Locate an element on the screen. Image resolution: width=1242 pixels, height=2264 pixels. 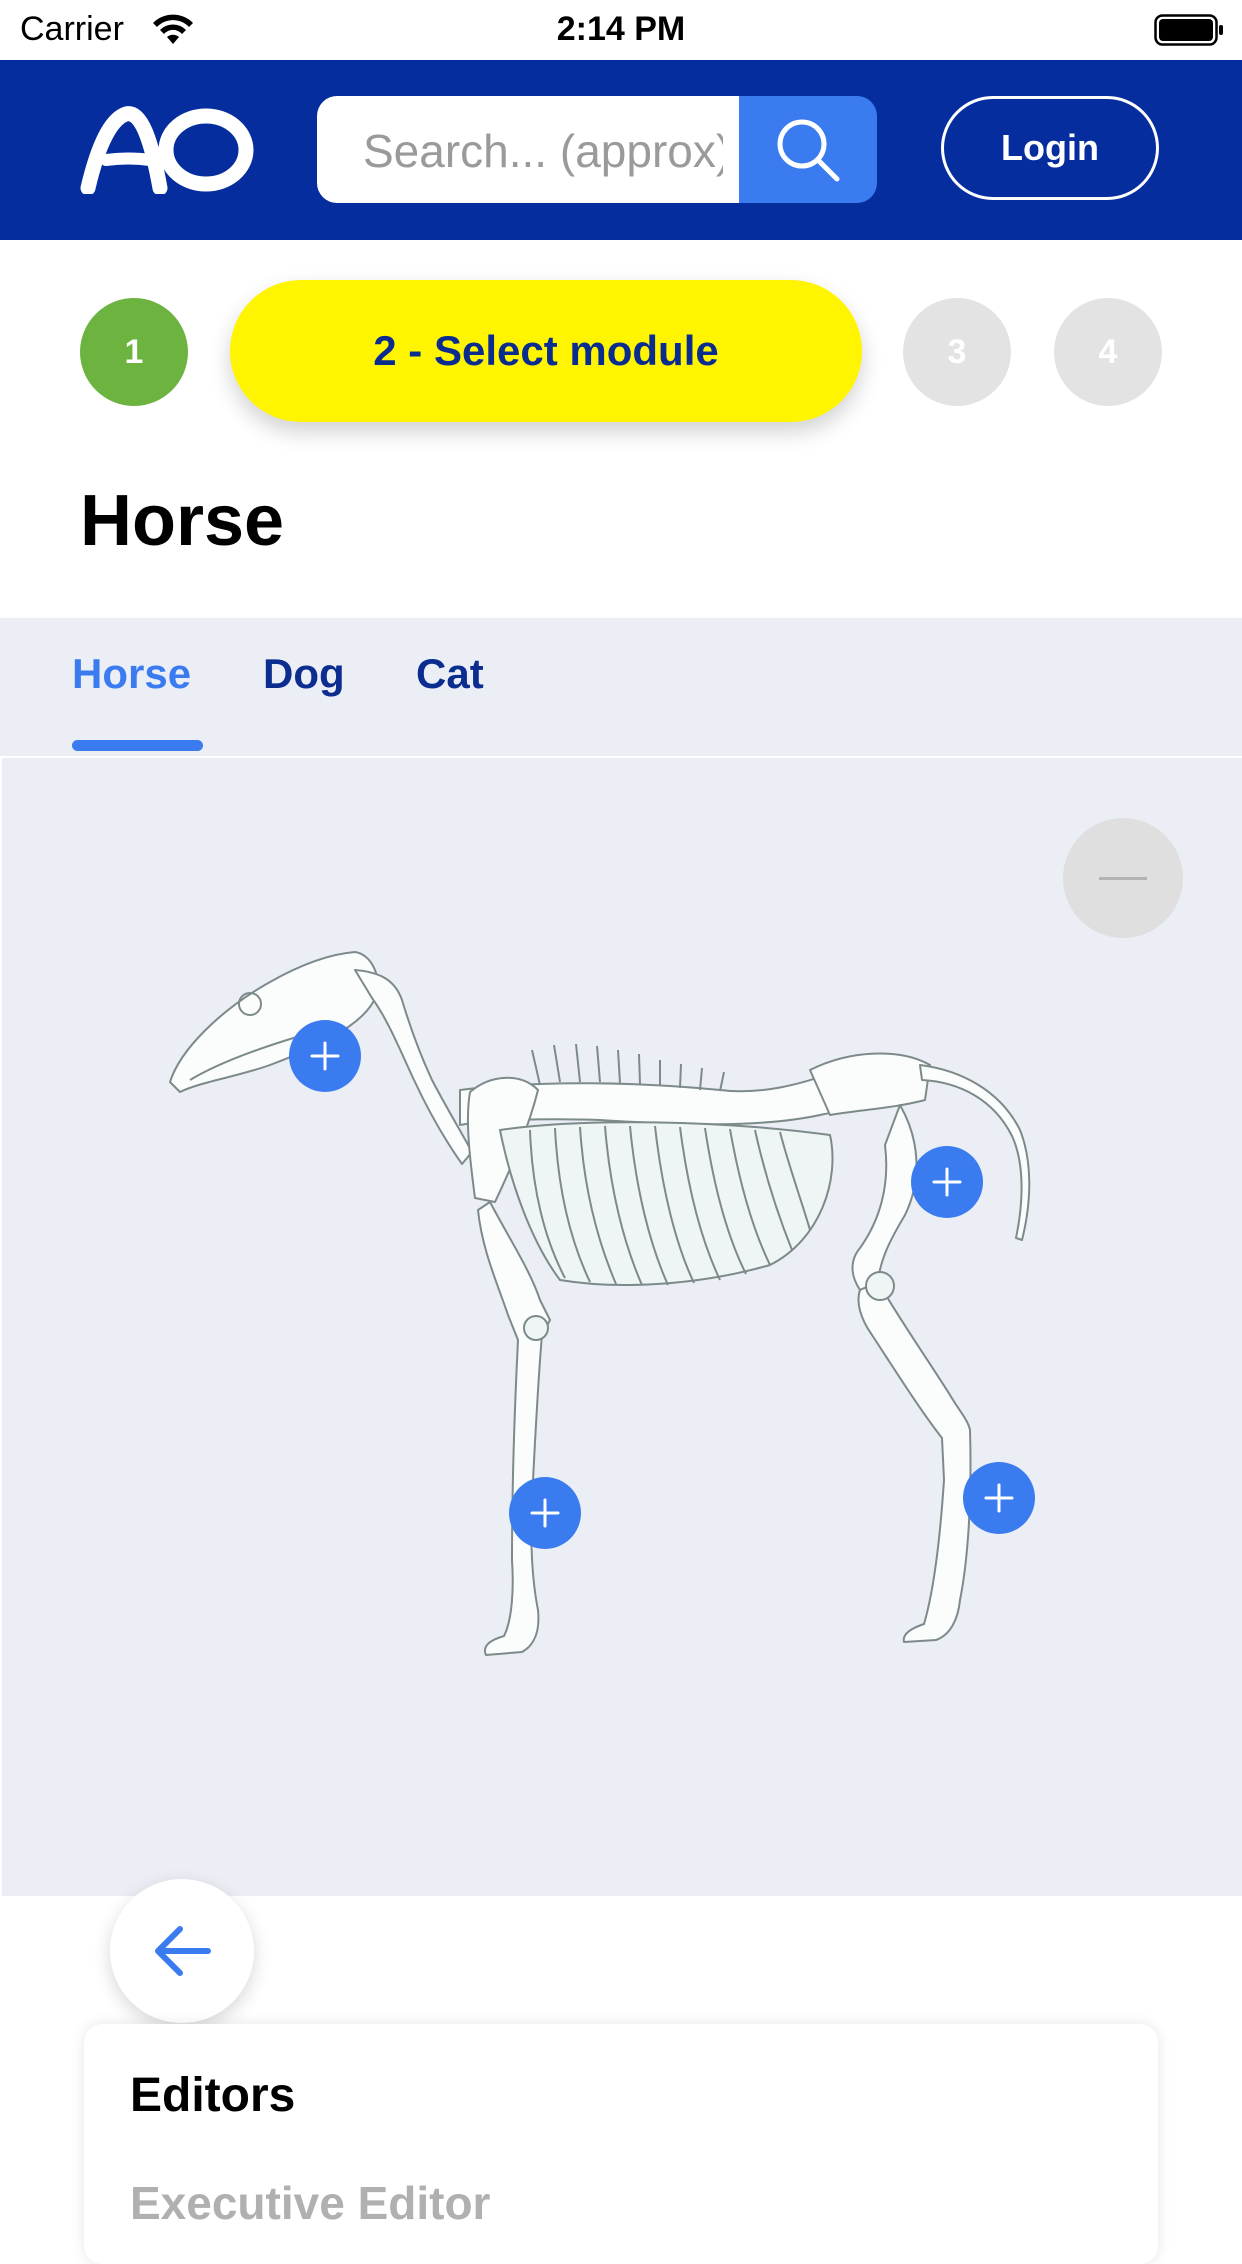
search-input is located at coordinates (543, 150).